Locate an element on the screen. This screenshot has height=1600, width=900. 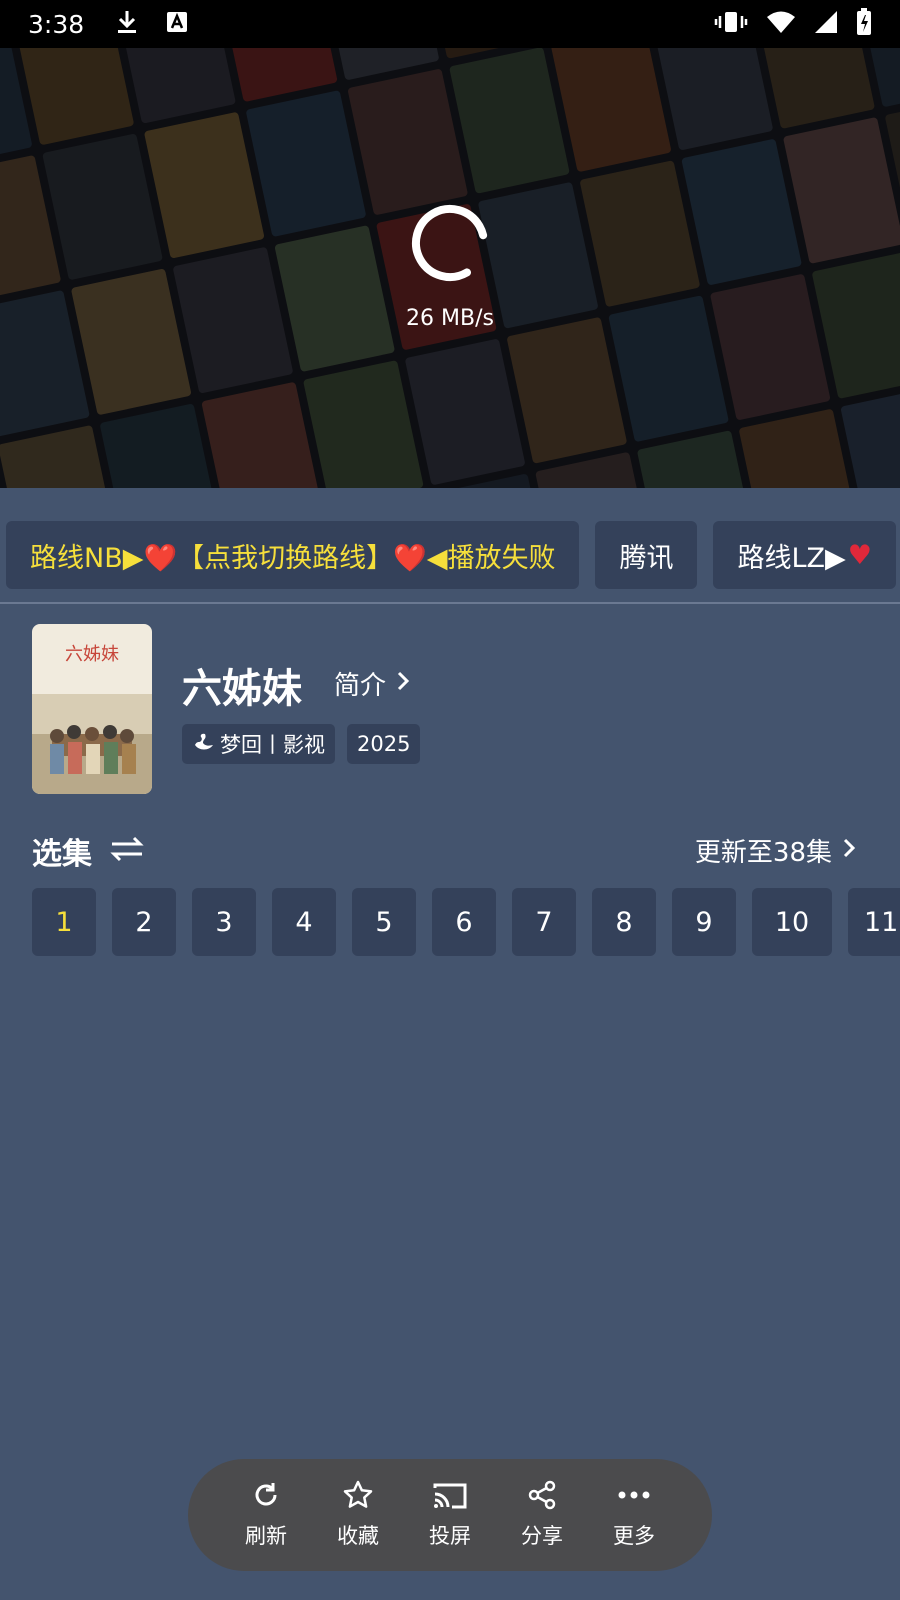
intro-link: 简介 is located at coordinates (372, 683).